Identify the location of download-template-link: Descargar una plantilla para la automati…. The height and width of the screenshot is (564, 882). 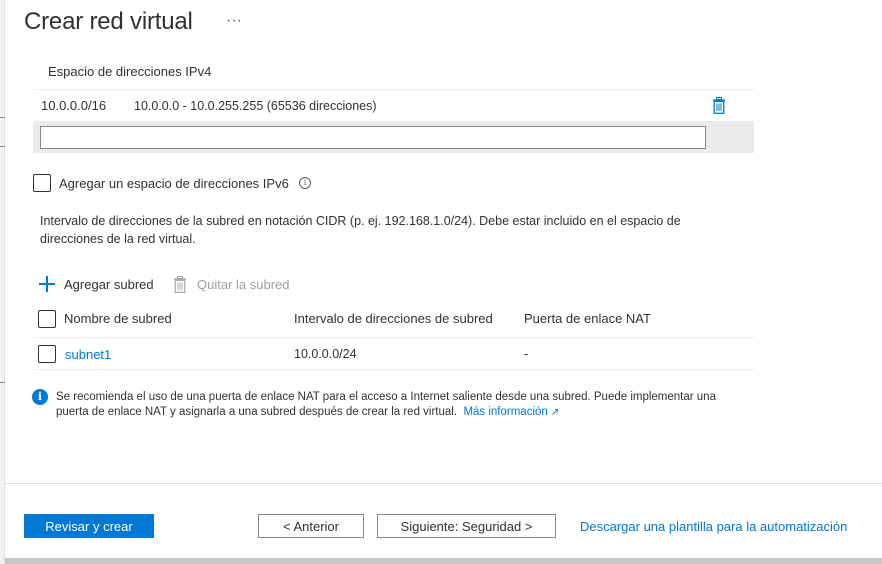
(713, 526).